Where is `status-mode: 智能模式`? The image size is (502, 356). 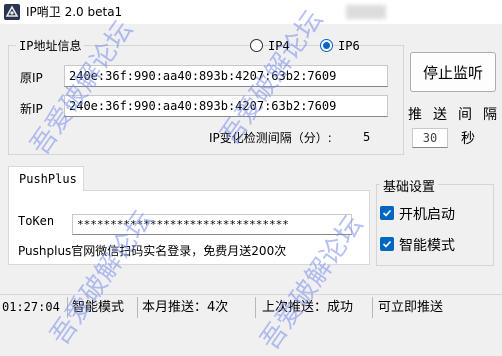
status-mode: 智能模式 is located at coordinates (98, 307).